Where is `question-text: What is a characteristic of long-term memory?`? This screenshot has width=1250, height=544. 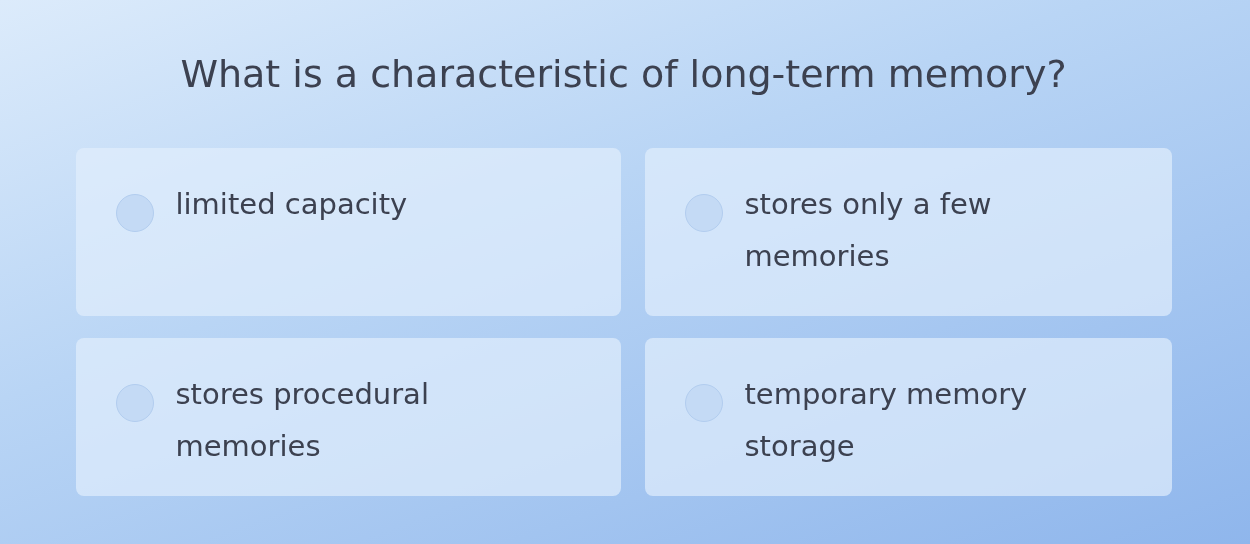
question-text: What is a characteristic of long-term memory? is located at coordinates (623, 74).